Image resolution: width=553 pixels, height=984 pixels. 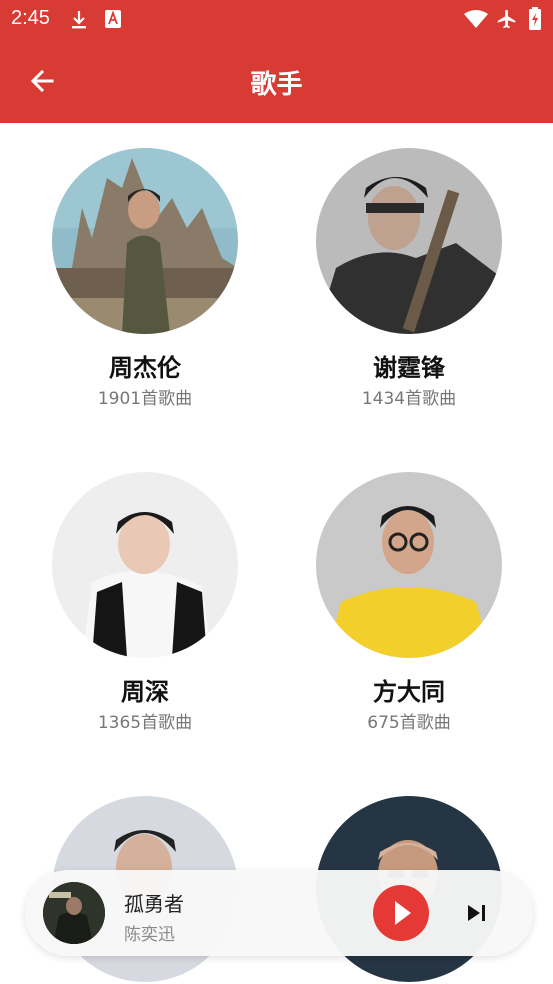 What do you see at coordinates (276, 20) in the screenshot?
I see `status-bar: 2:45` at bounding box center [276, 20].